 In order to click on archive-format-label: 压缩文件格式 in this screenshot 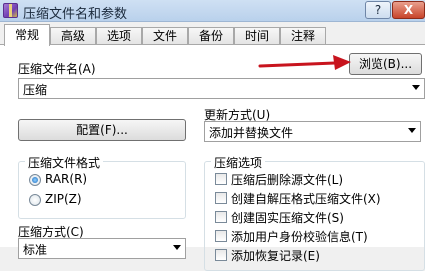, I will do `click(64, 162)`.